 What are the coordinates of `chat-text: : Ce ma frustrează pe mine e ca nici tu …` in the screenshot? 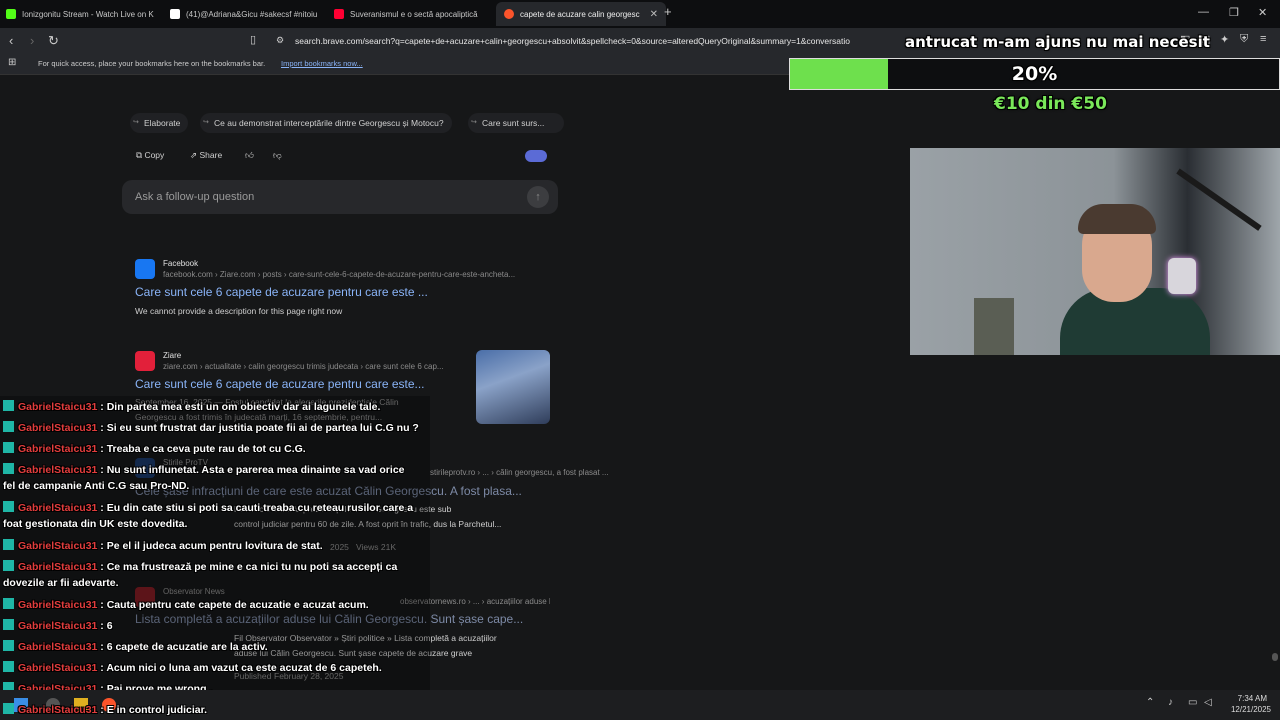 It's located at (249, 567).